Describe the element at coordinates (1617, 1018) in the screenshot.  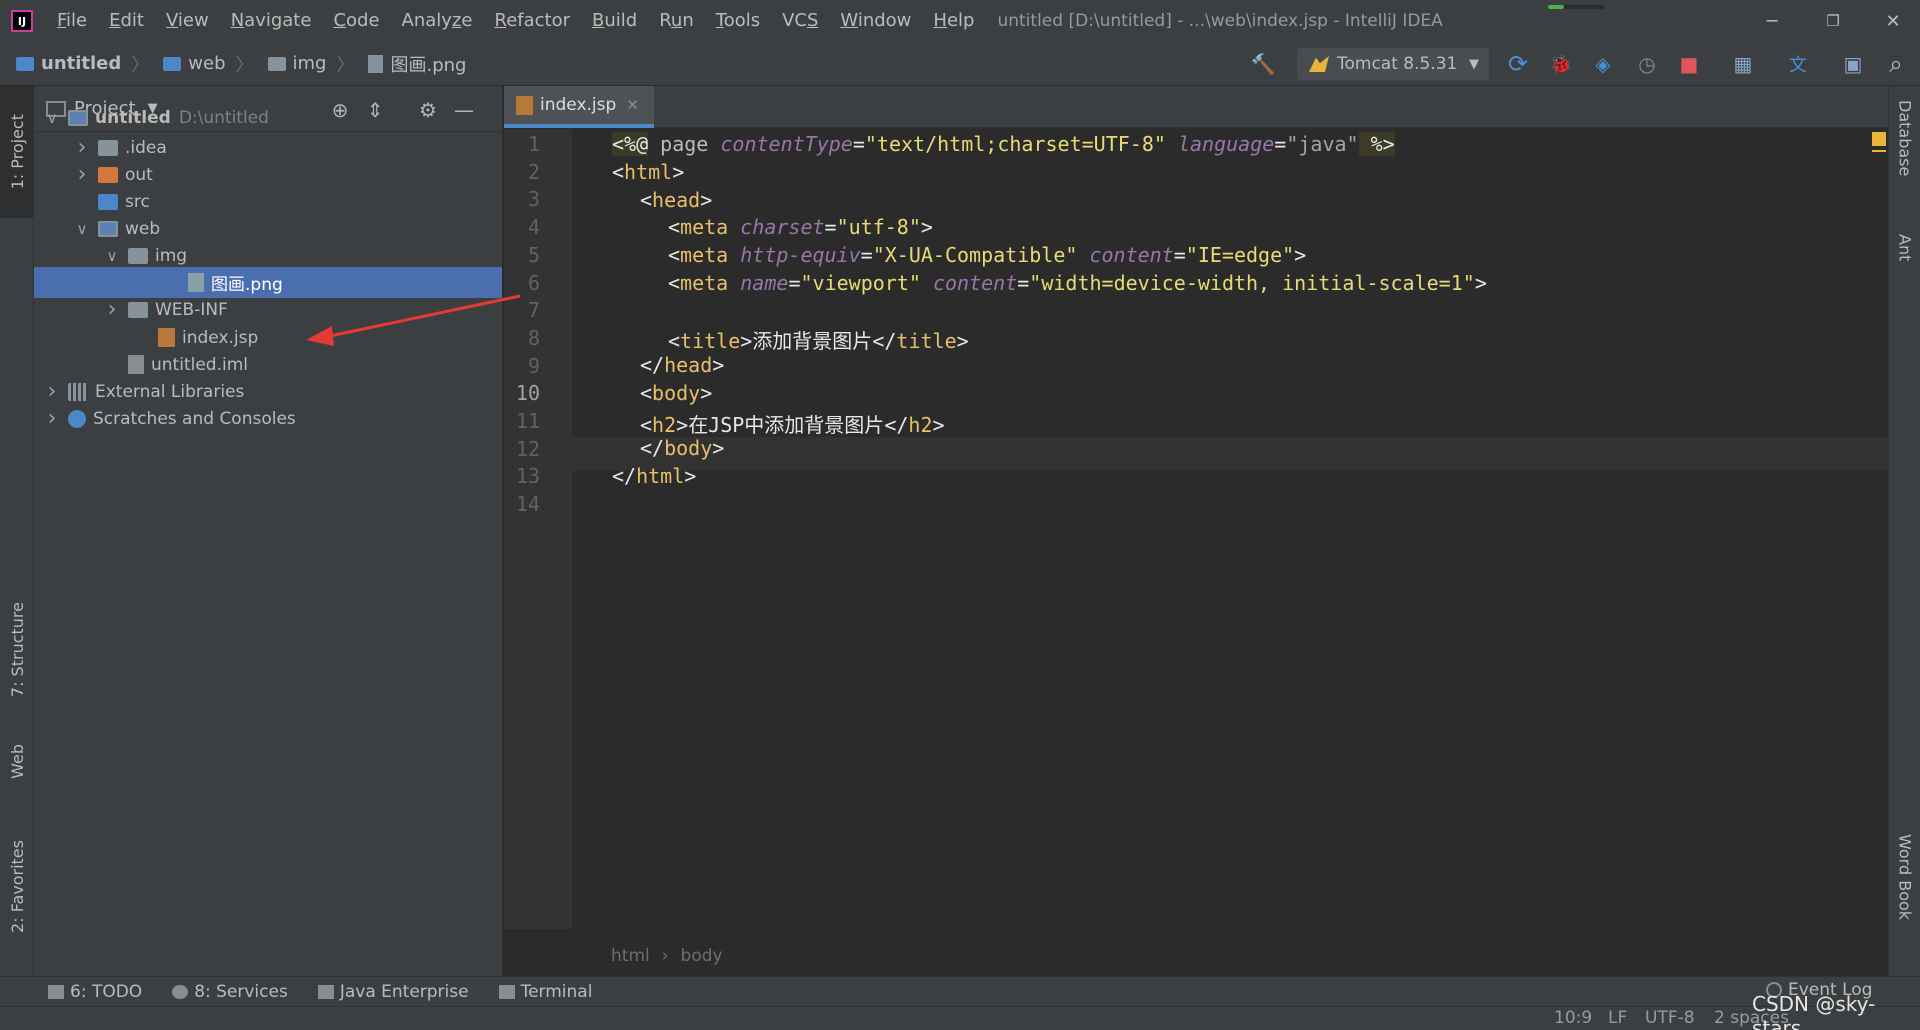
I see `line-separator: LF` at that location.